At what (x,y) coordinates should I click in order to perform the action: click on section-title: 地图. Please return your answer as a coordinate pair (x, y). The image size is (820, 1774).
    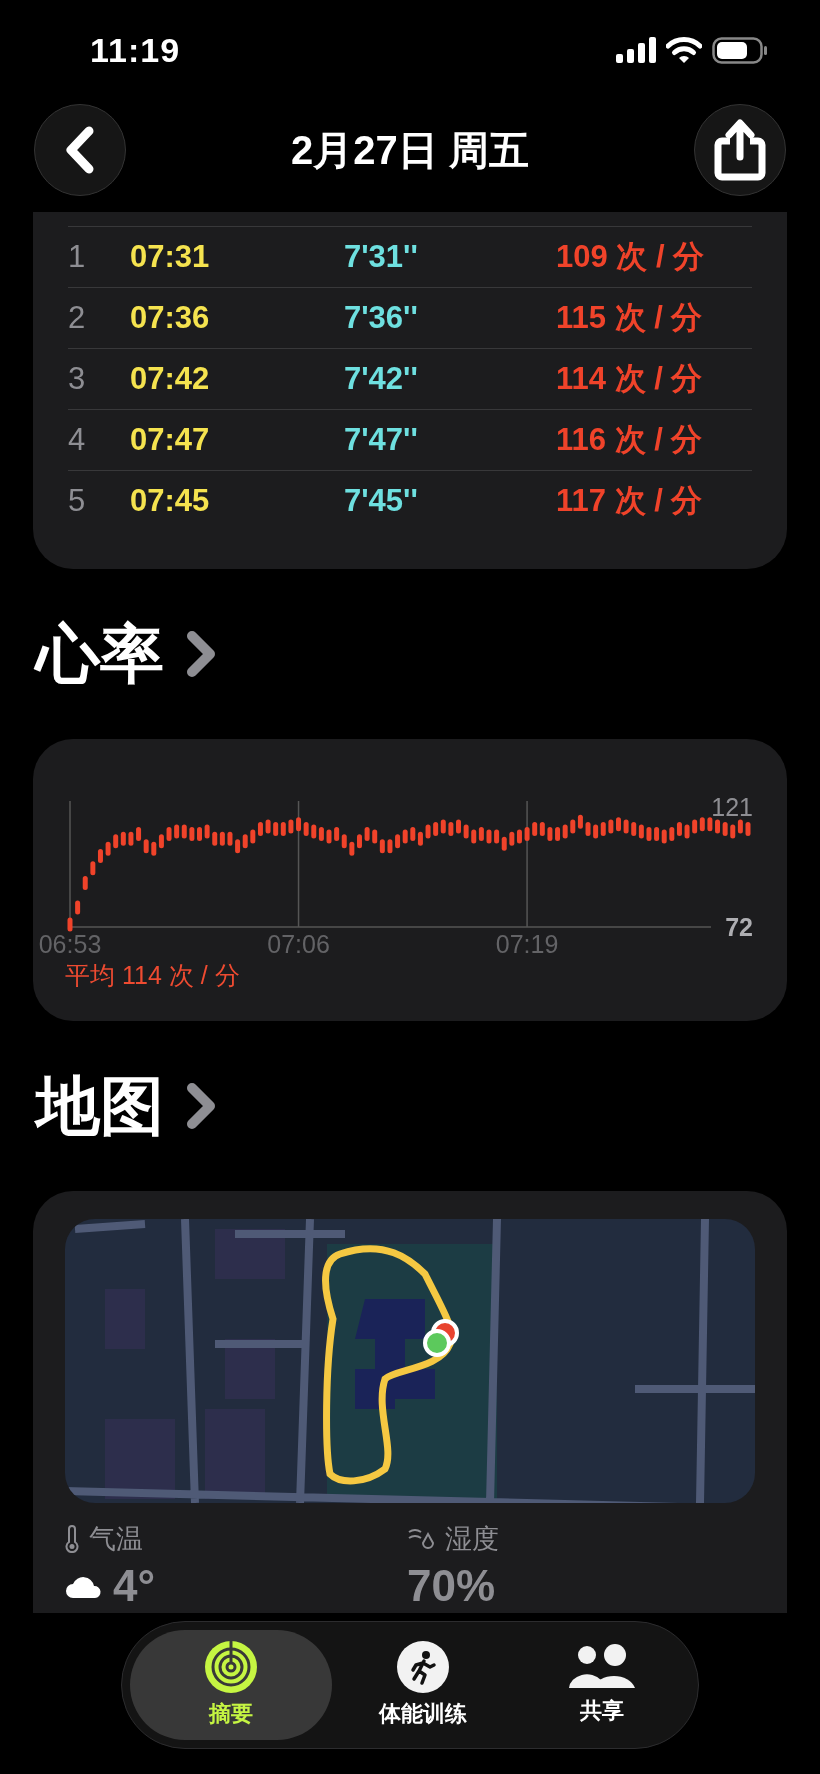
    Looking at the image, I should click on (100, 1106).